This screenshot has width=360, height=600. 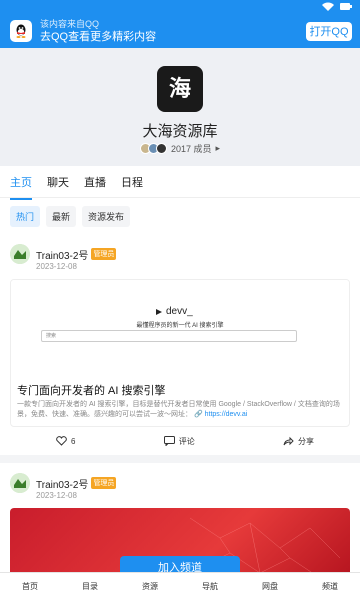 I want to click on like-button: 6, so click(x=65, y=441).